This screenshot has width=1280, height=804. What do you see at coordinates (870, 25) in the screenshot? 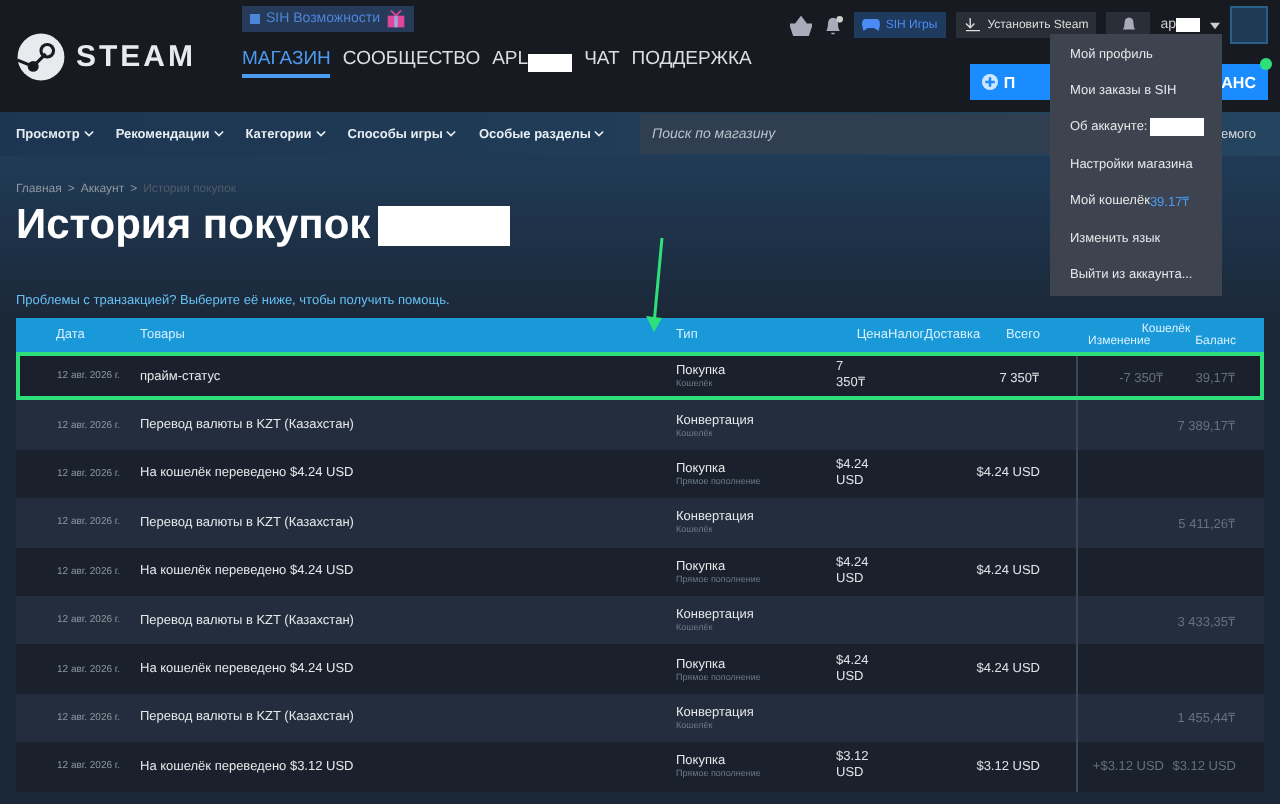
I see `gamepad-icon` at bounding box center [870, 25].